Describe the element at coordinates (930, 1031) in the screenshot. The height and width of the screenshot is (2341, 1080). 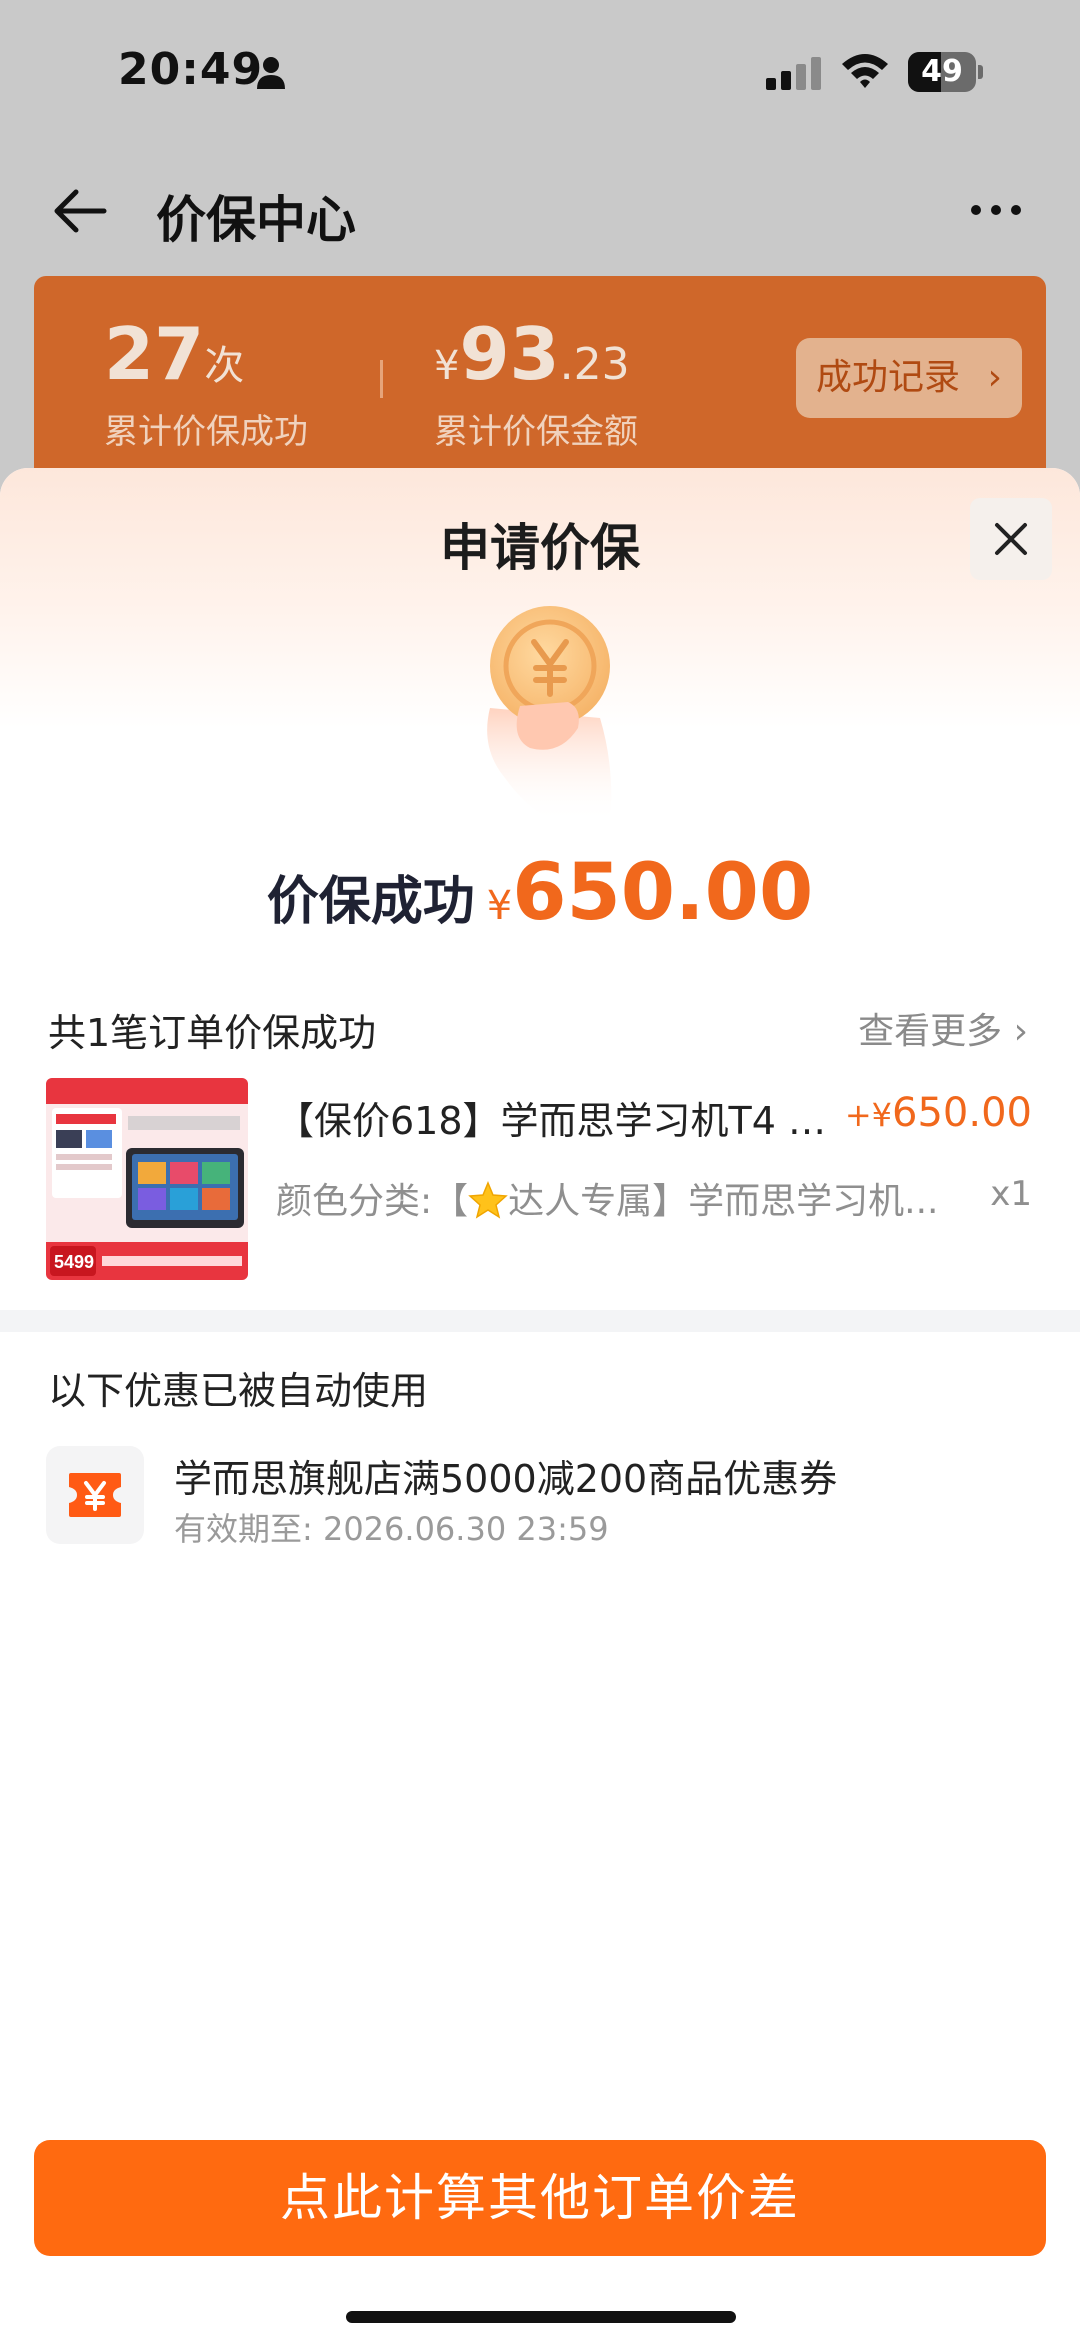
I see `see-more-label: 查看更多` at that location.